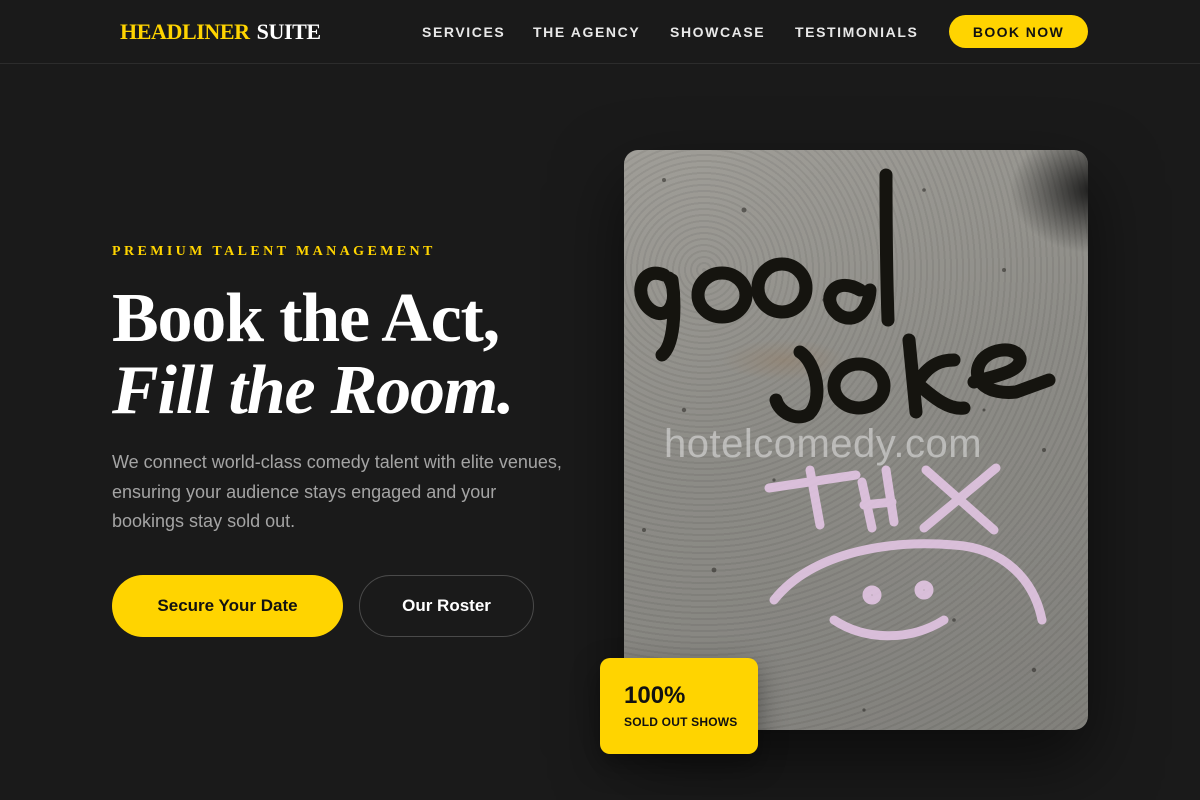 Image resolution: width=1200 pixels, height=800 pixels. Describe the element at coordinates (681, 722) in the screenshot. I see `stat-label: SOLD OUT SHOWS` at that location.